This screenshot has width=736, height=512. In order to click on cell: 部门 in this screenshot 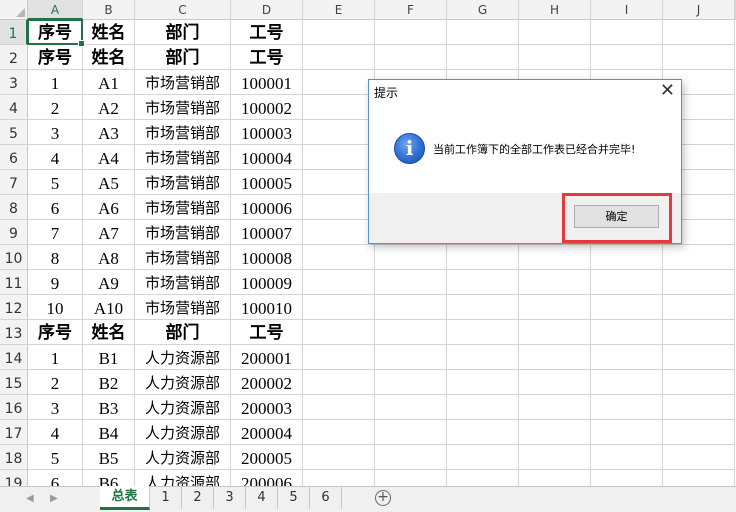, I will do `click(183, 57)`.